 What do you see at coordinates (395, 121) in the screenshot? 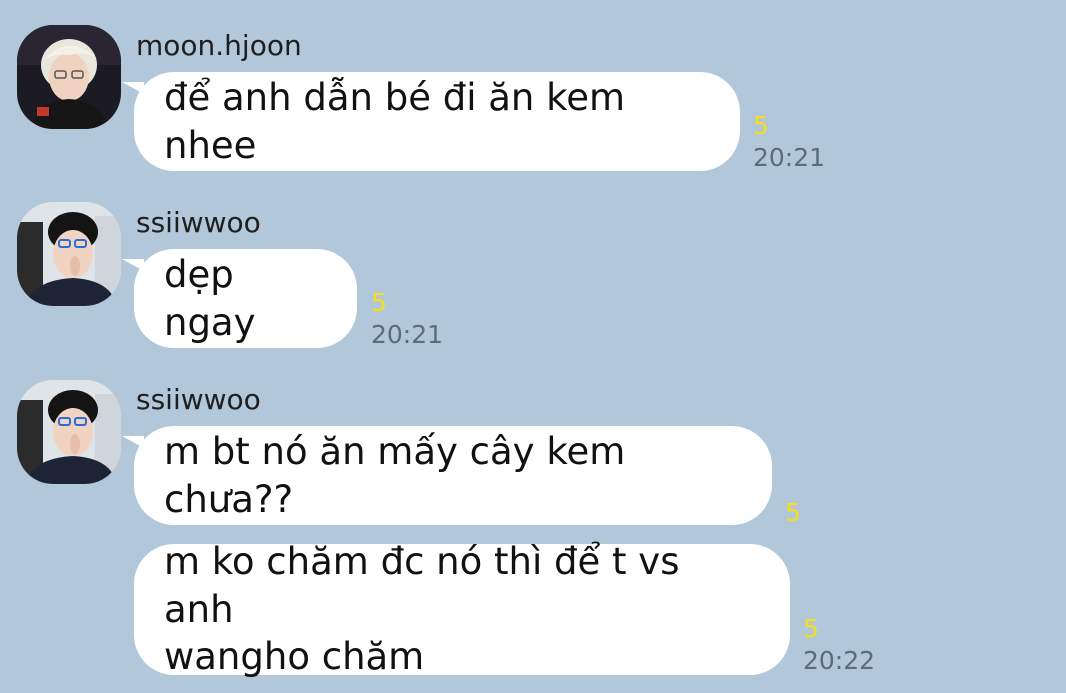
I see `message-text: để anh dẫn bé đi ăn kem nhee` at bounding box center [395, 121].